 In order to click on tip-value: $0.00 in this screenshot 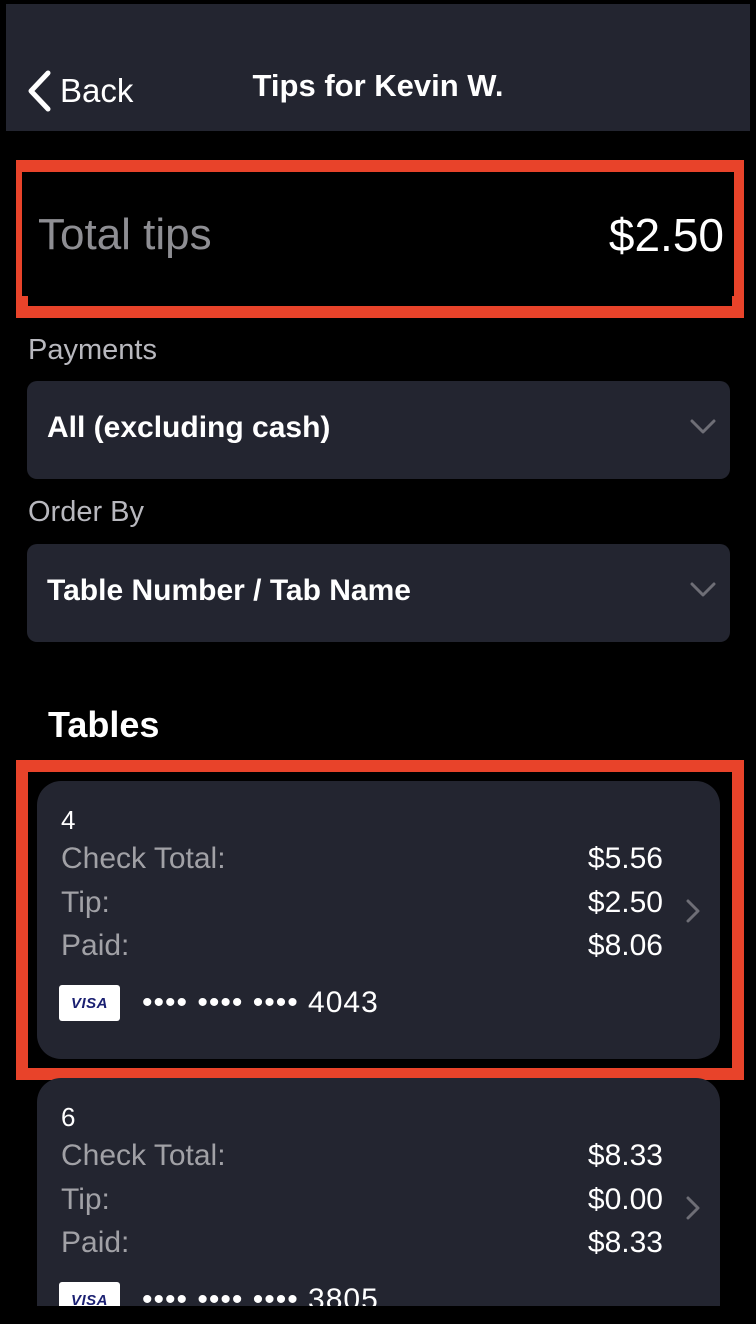, I will do `click(625, 1199)`.